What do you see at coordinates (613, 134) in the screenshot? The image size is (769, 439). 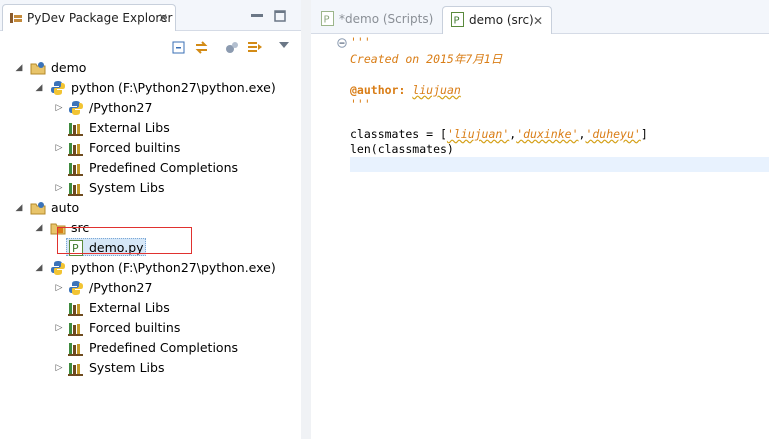 I see `string-literal: 'duheyu'` at bounding box center [613, 134].